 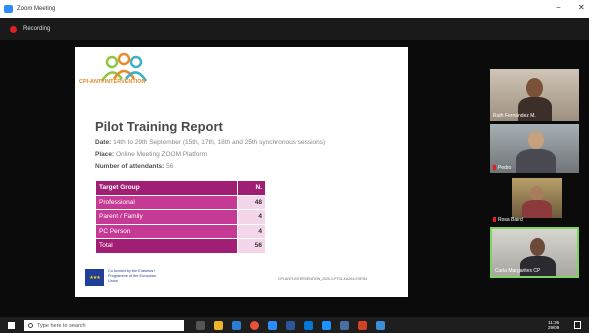 What do you see at coordinates (251, 188) in the screenshot?
I see `table-header-cell: N.` at bounding box center [251, 188].